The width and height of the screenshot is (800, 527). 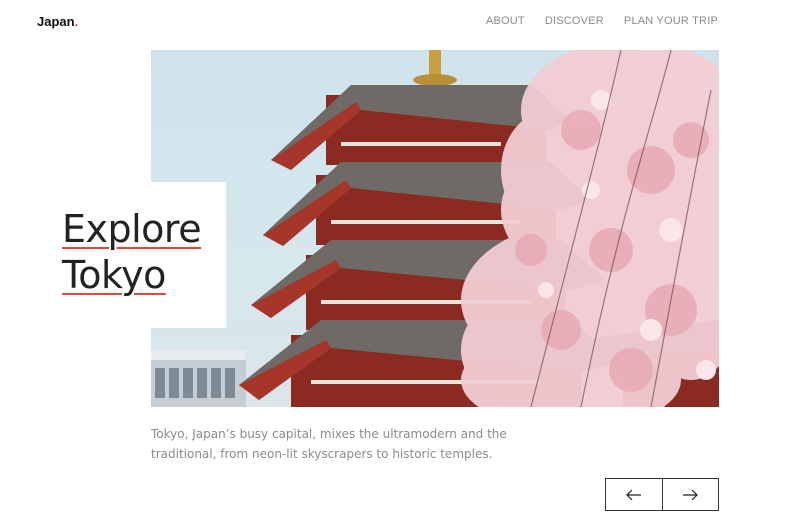 I want to click on brand-logo: Japan., so click(x=57, y=21).